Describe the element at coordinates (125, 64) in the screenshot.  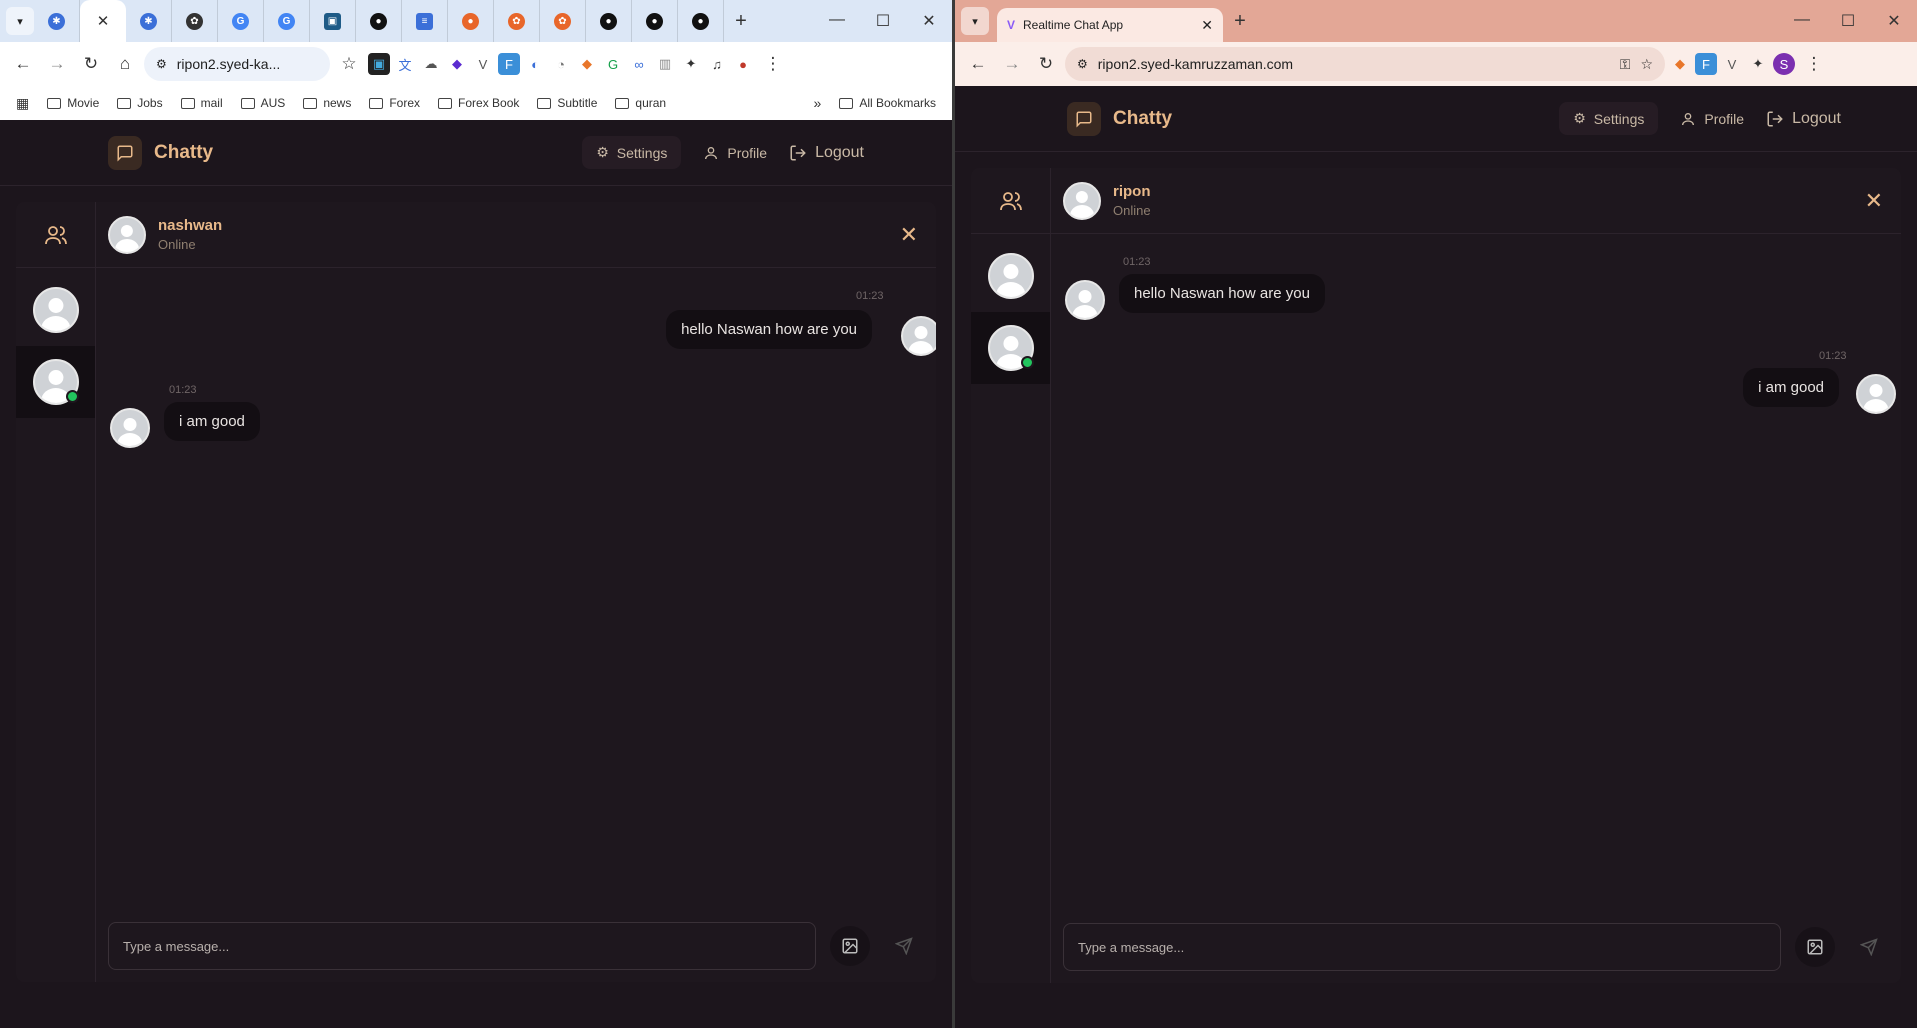
I see `home-icon: ⌂` at that location.